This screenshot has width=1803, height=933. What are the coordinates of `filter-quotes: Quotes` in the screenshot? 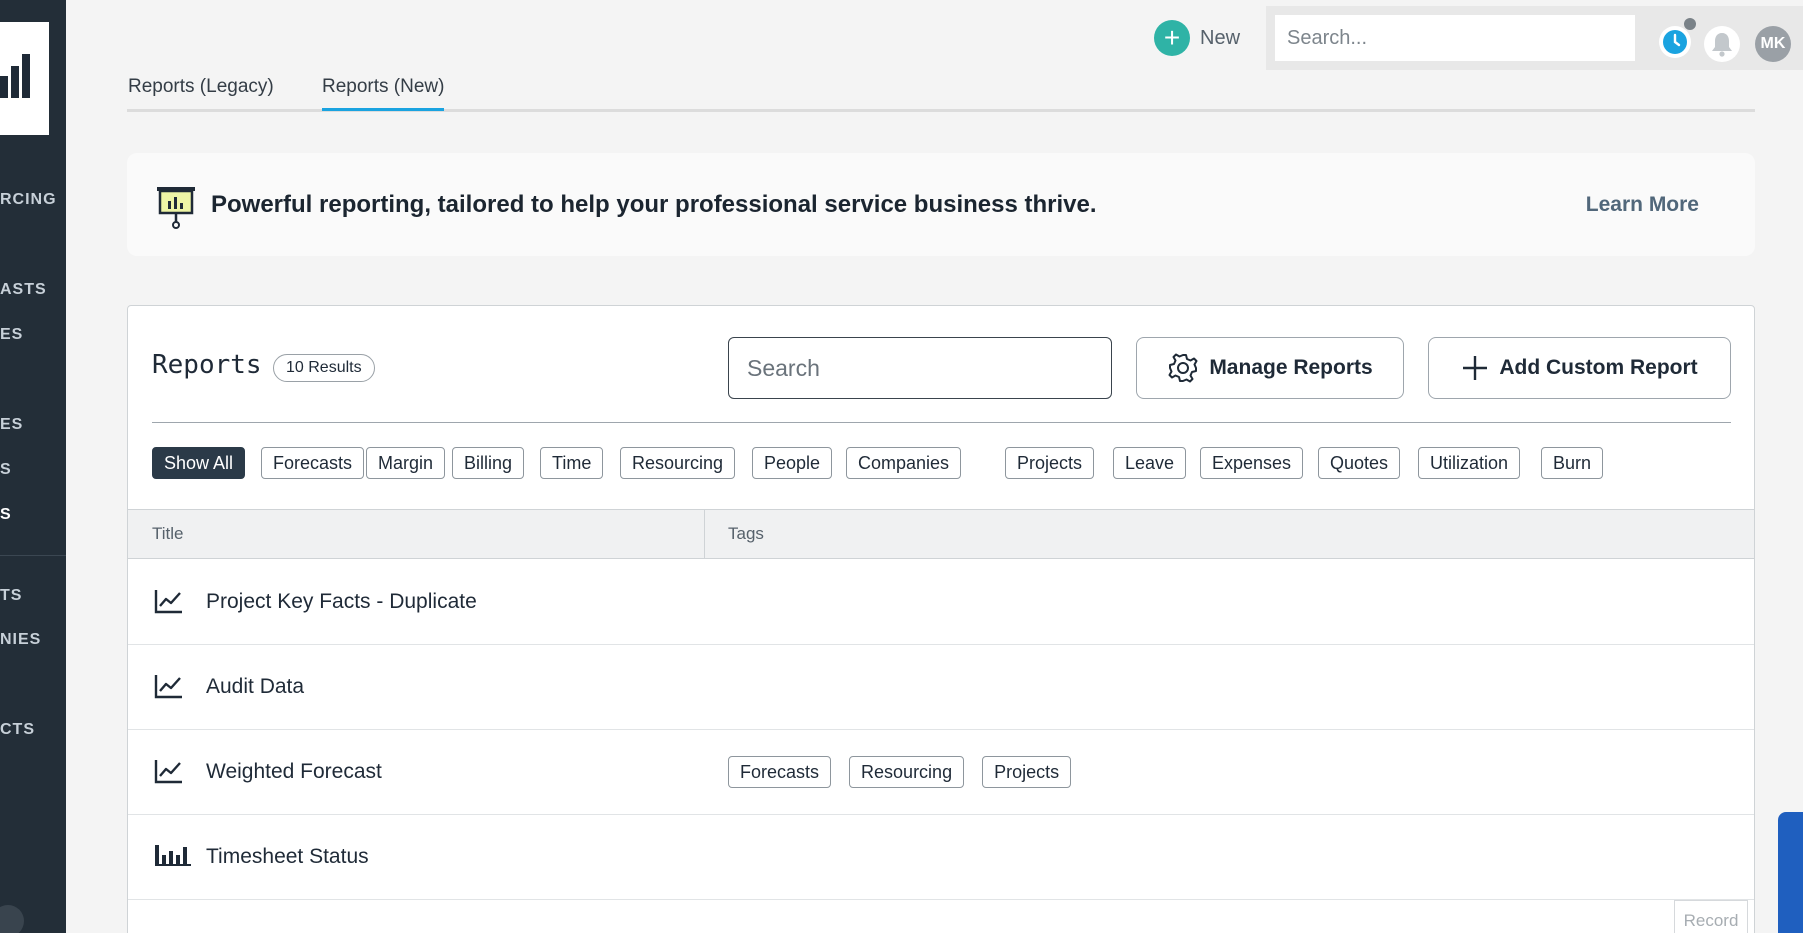 It's located at (1359, 463).